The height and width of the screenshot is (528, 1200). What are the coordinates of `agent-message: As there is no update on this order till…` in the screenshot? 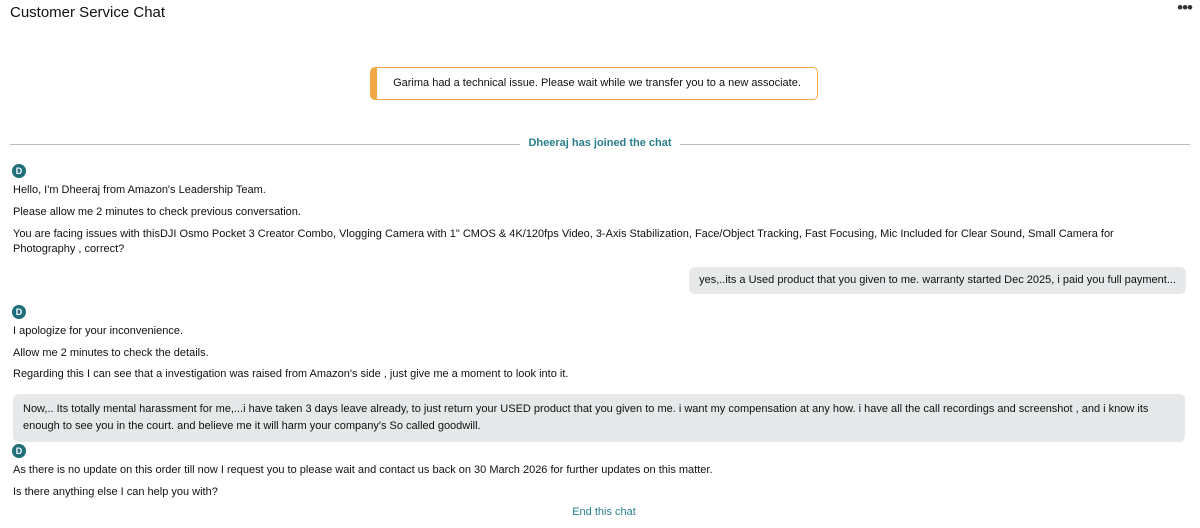 It's located at (363, 470).